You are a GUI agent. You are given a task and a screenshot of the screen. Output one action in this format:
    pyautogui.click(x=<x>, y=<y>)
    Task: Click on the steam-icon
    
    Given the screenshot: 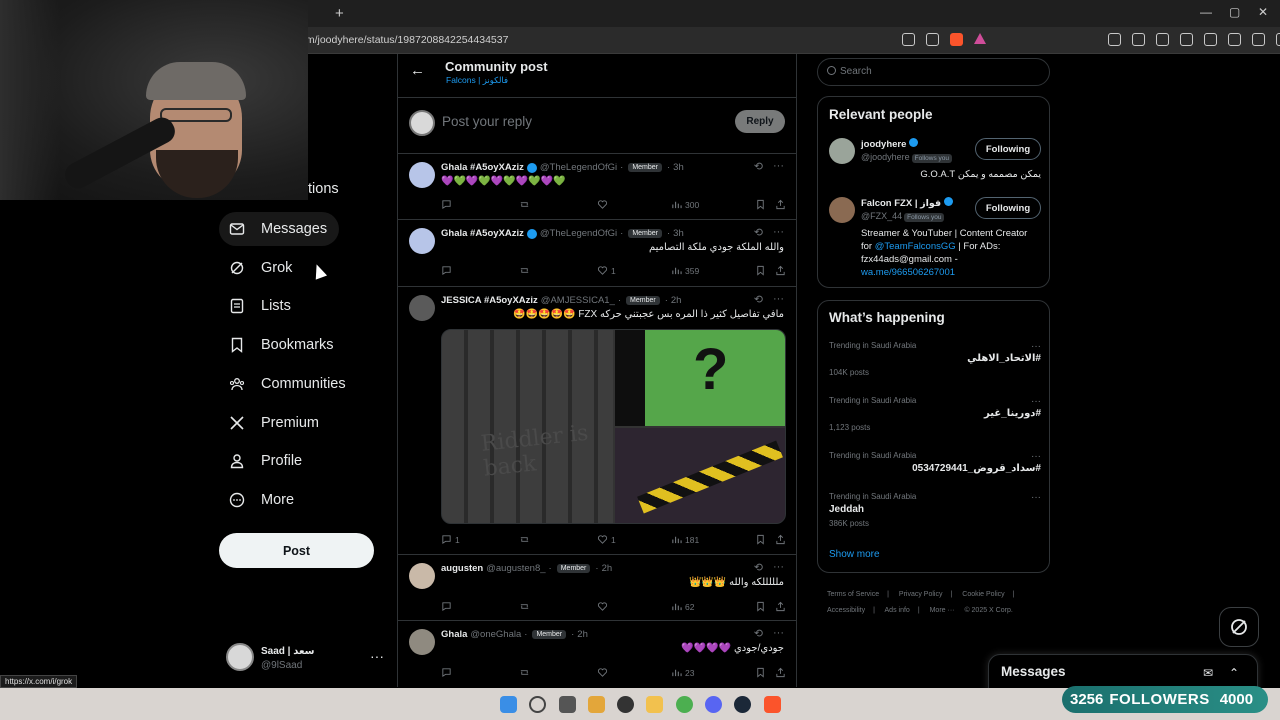 What is the action you would take?
    pyautogui.click(x=742, y=704)
    